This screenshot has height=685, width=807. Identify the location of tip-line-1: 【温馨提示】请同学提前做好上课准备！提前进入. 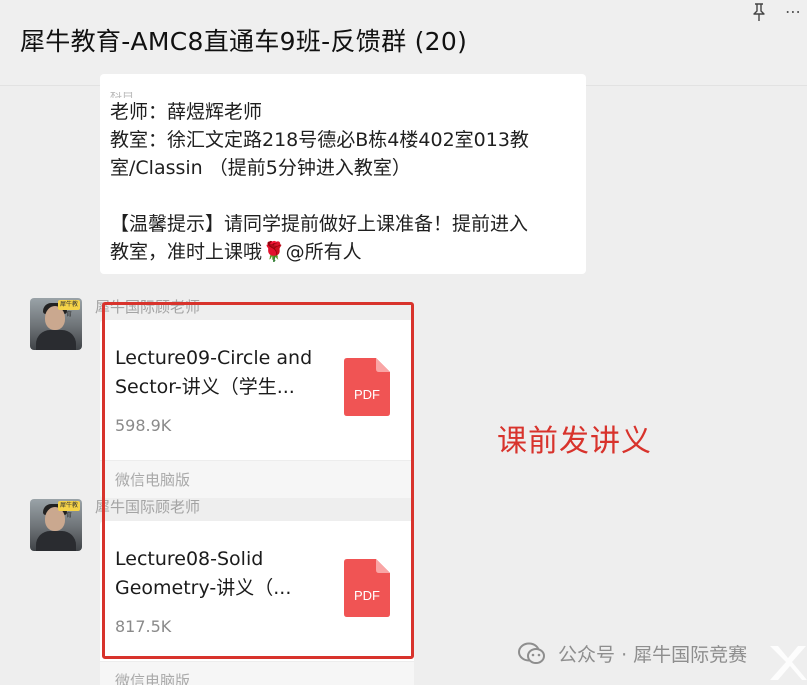
(319, 224).